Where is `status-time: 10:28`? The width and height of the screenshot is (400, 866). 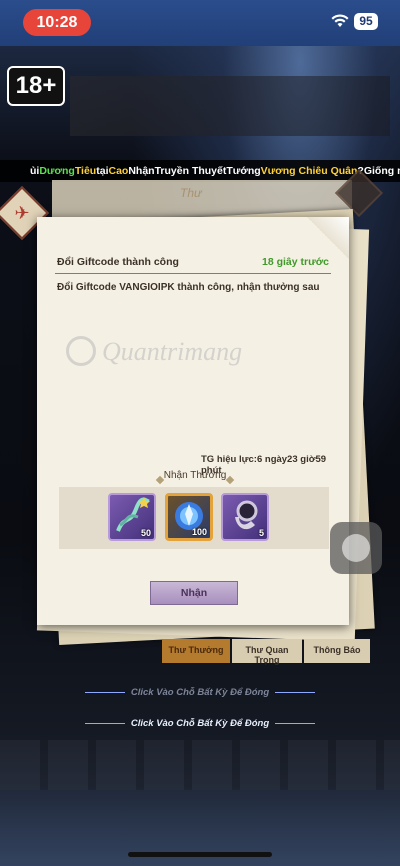
status-time: 10:28 is located at coordinates (57, 22).